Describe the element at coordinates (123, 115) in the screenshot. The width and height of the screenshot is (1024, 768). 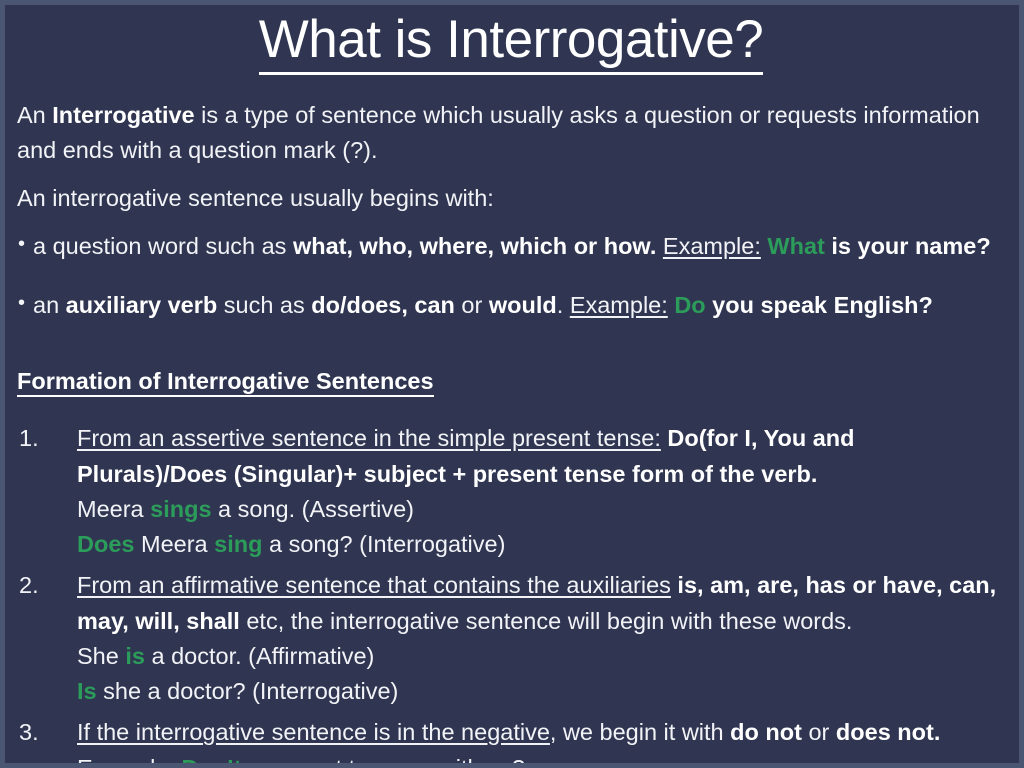
I see `intro-bold-term: Interrogative` at that location.